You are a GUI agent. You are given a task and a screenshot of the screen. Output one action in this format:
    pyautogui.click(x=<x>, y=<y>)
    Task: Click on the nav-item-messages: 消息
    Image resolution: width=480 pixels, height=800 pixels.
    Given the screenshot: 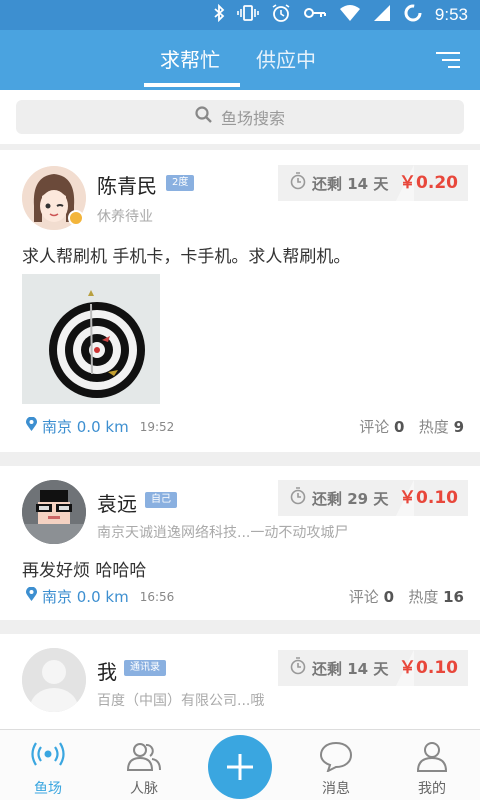 What is the action you would take?
    pyautogui.click(x=336, y=765)
    